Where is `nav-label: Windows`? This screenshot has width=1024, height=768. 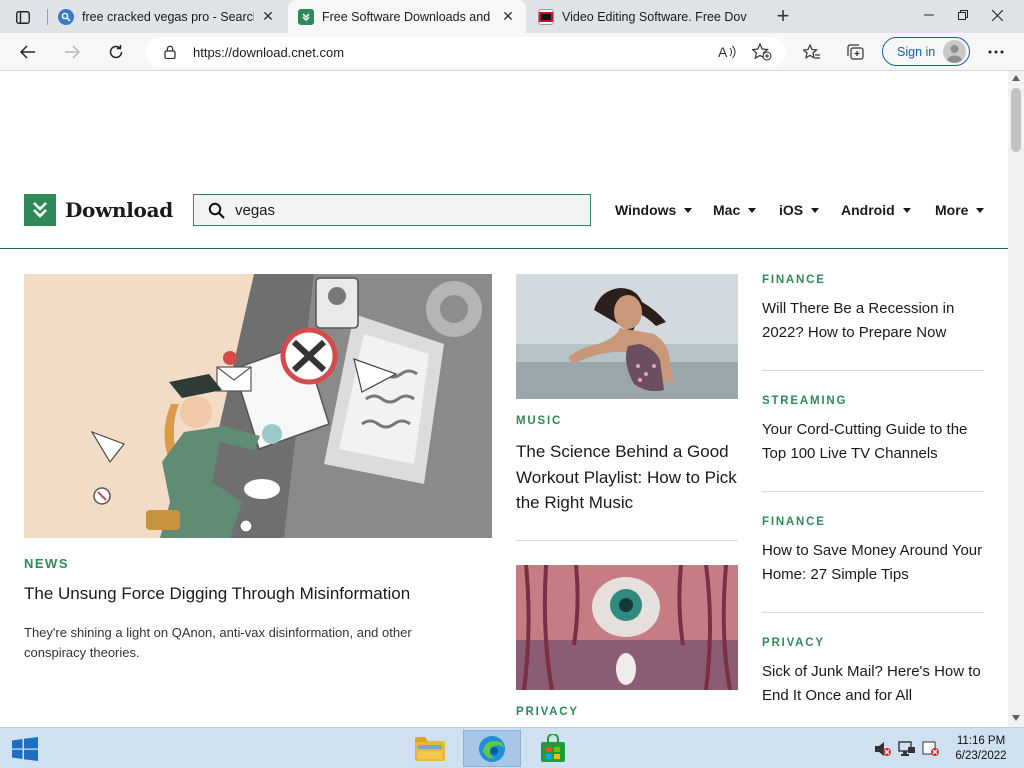 nav-label: Windows is located at coordinates (646, 210).